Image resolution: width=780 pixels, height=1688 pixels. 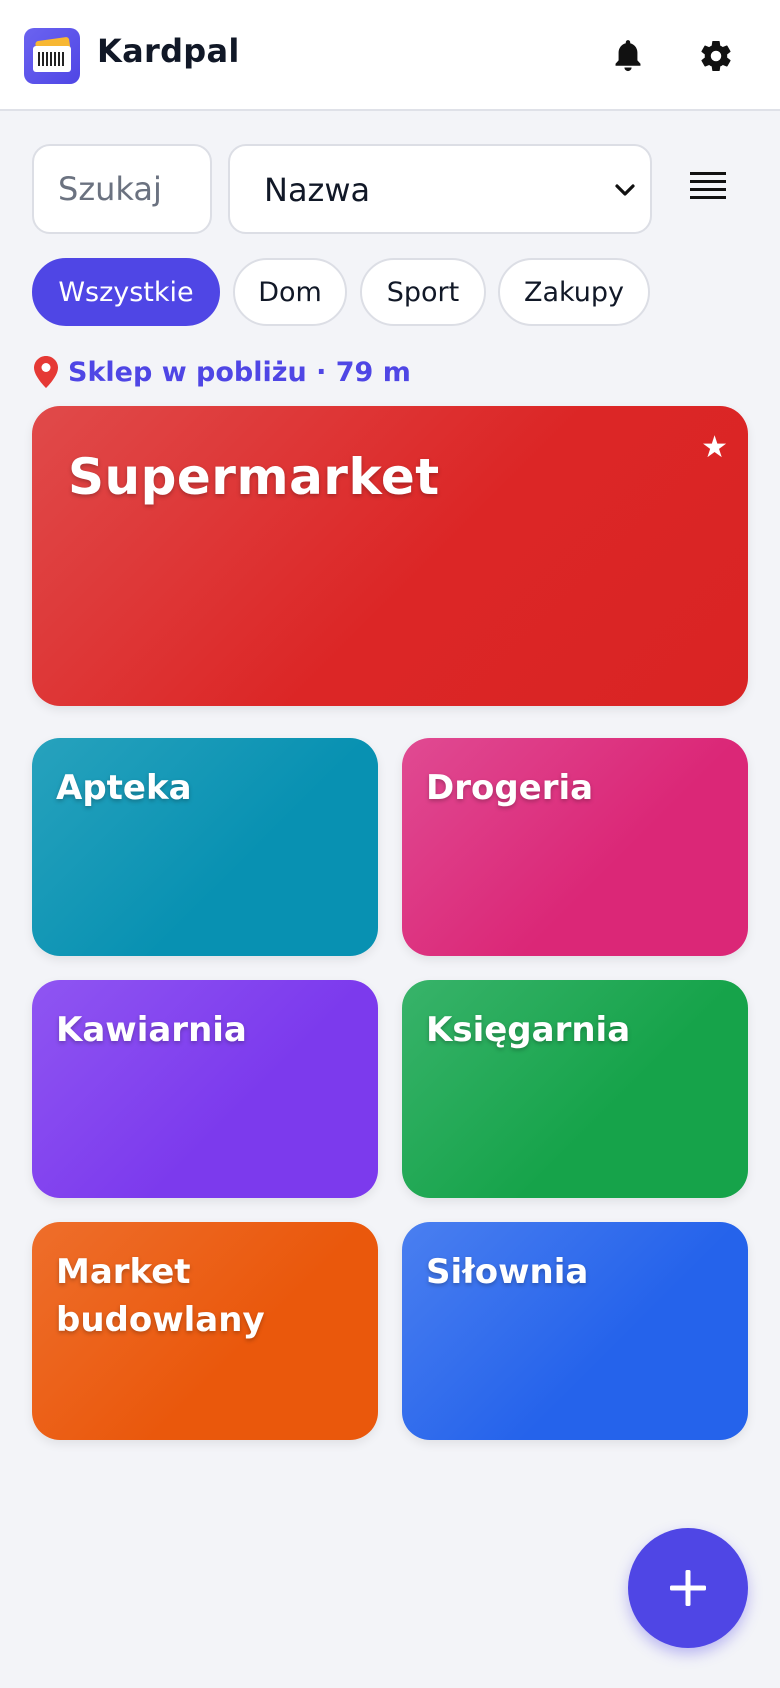 I want to click on chip-label: Sport, so click(x=423, y=292).